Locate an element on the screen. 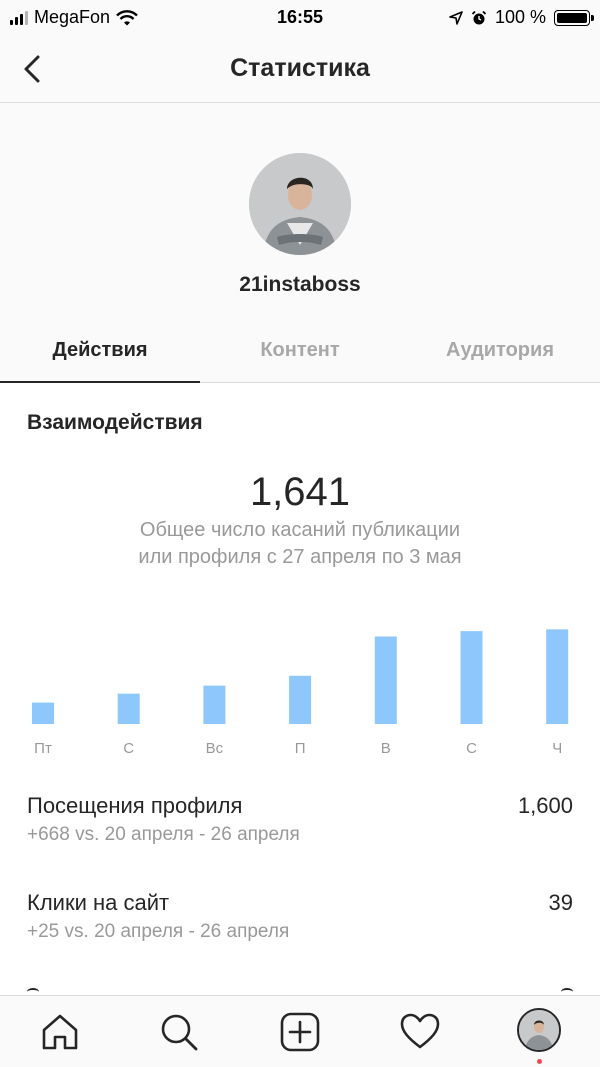  stats-tabs: Действия Контент Аудитория is located at coordinates (300, 351).